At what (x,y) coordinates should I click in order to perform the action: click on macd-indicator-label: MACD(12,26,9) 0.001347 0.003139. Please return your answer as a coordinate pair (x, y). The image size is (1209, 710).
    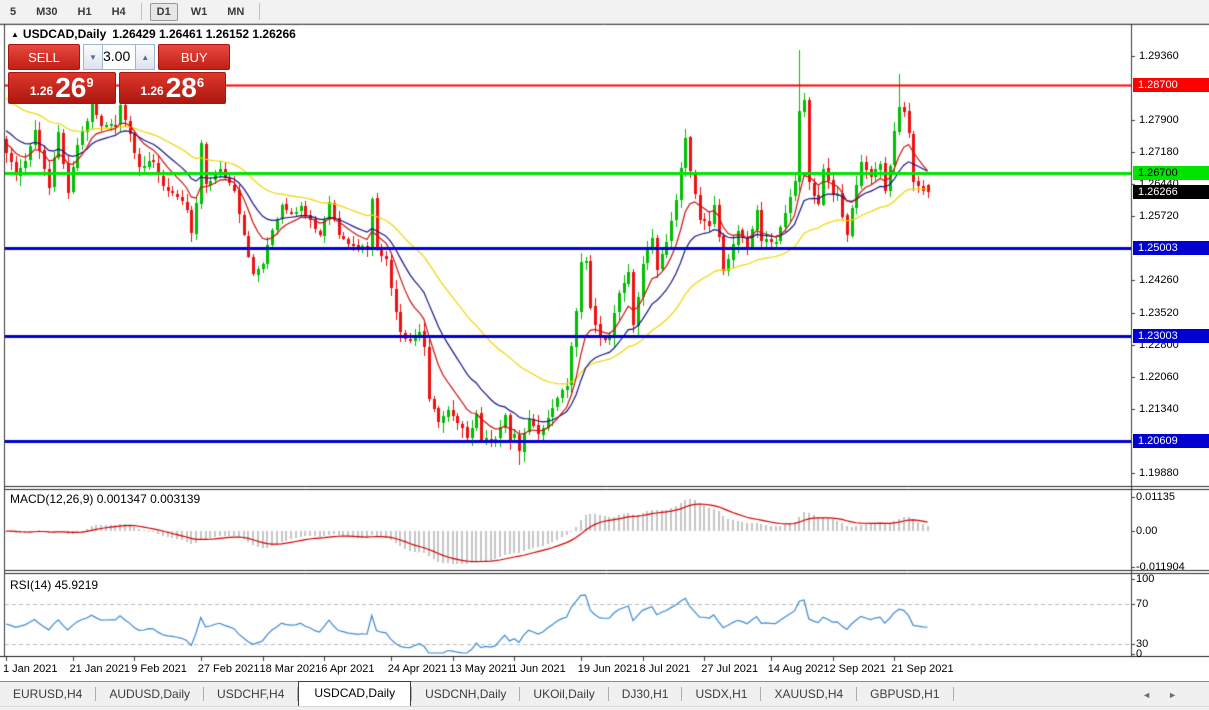
    Looking at the image, I should click on (105, 499).